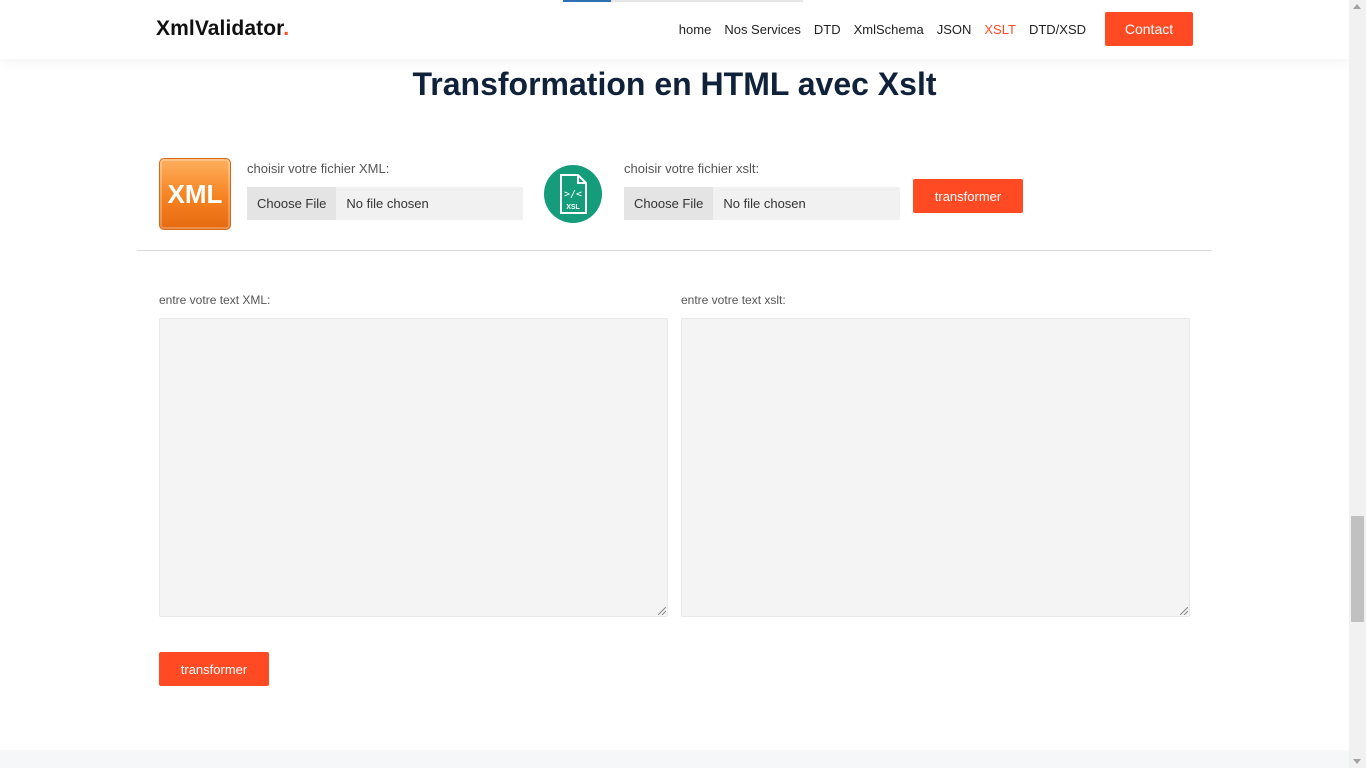  I want to click on xml-icon-text: XML, so click(195, 193).